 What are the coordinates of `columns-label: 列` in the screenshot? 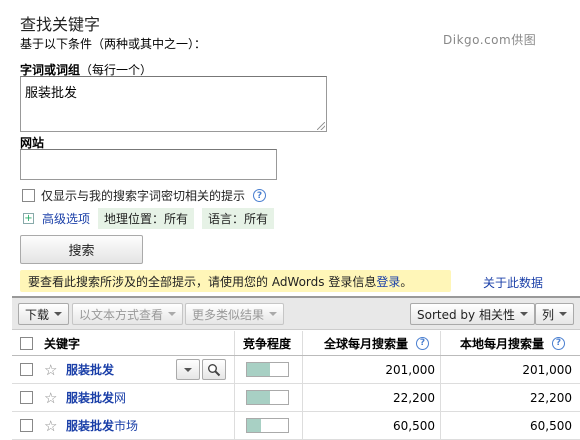 It's located at (548, 314).